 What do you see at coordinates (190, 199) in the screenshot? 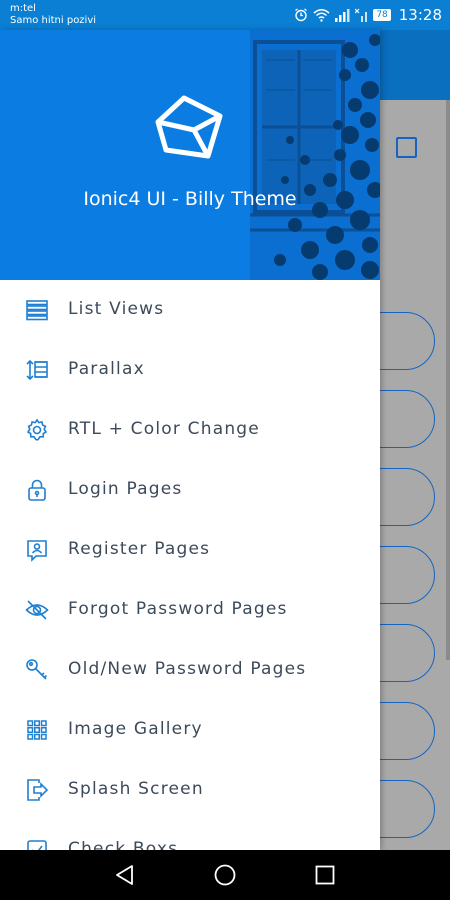
I see `drawer-title: Ionic4 UI - Billy Theme` at bounding box center [190, 199].